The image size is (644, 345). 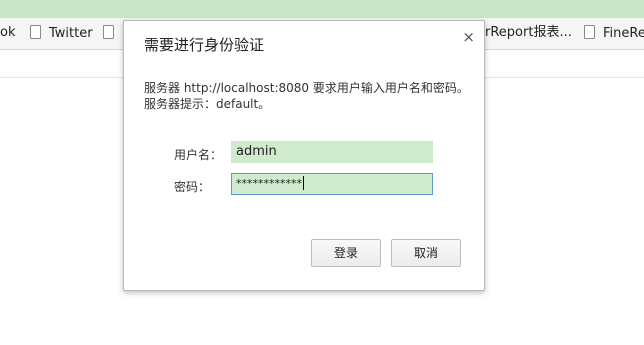 What do you see at coordinates (426, 253) in the screenshot?
I see `cancel-button: 取消` at bounding box center [426, 253].